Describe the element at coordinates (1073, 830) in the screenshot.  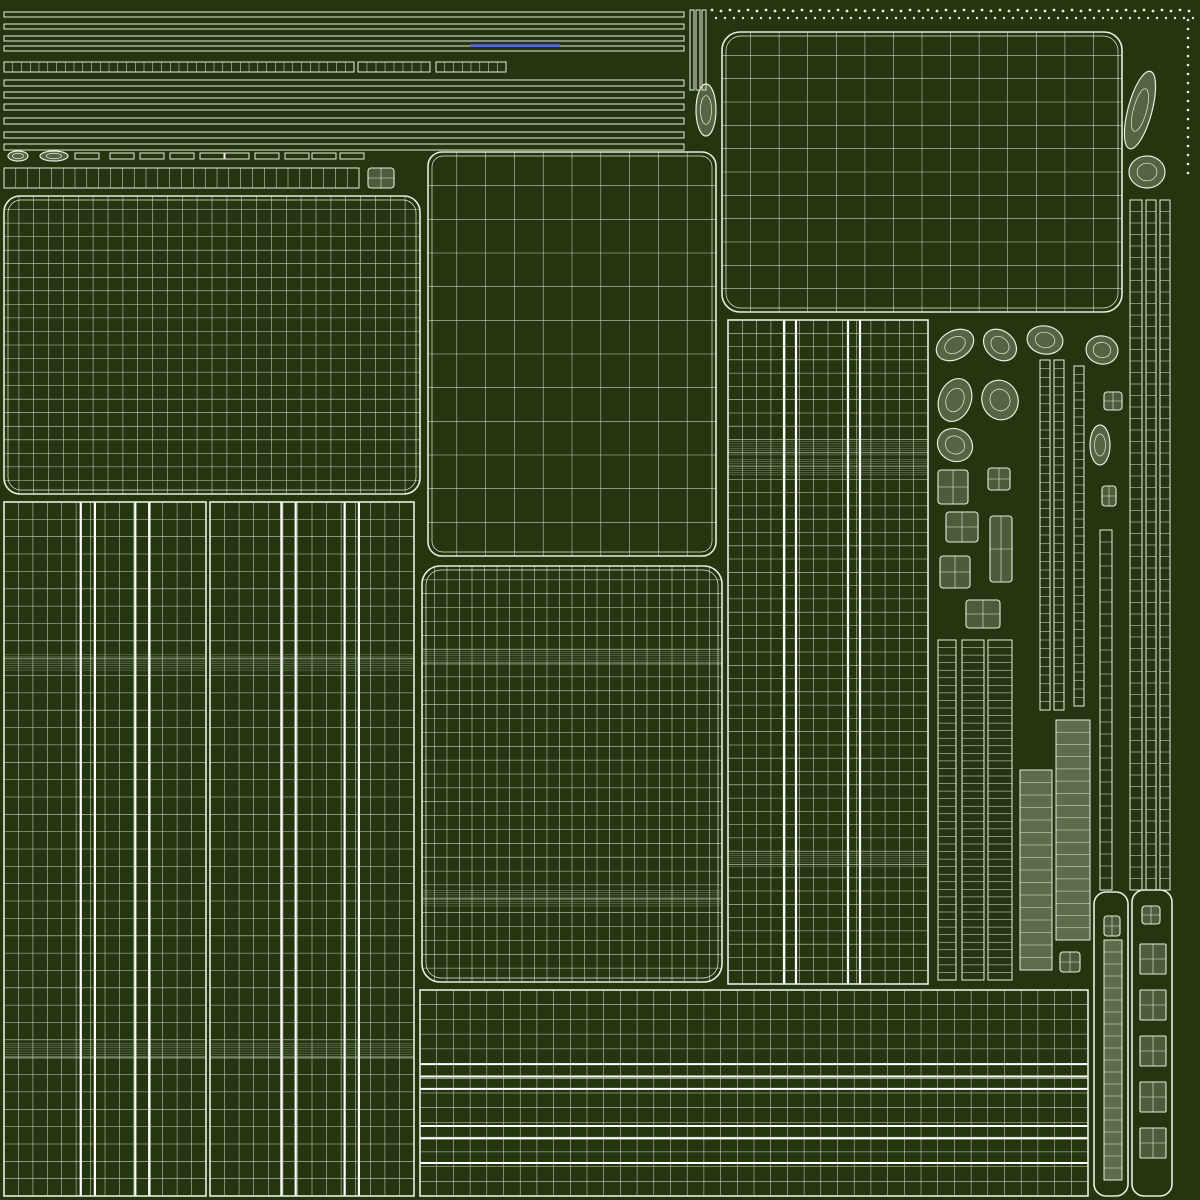
I see `light-strip-b` at that location.